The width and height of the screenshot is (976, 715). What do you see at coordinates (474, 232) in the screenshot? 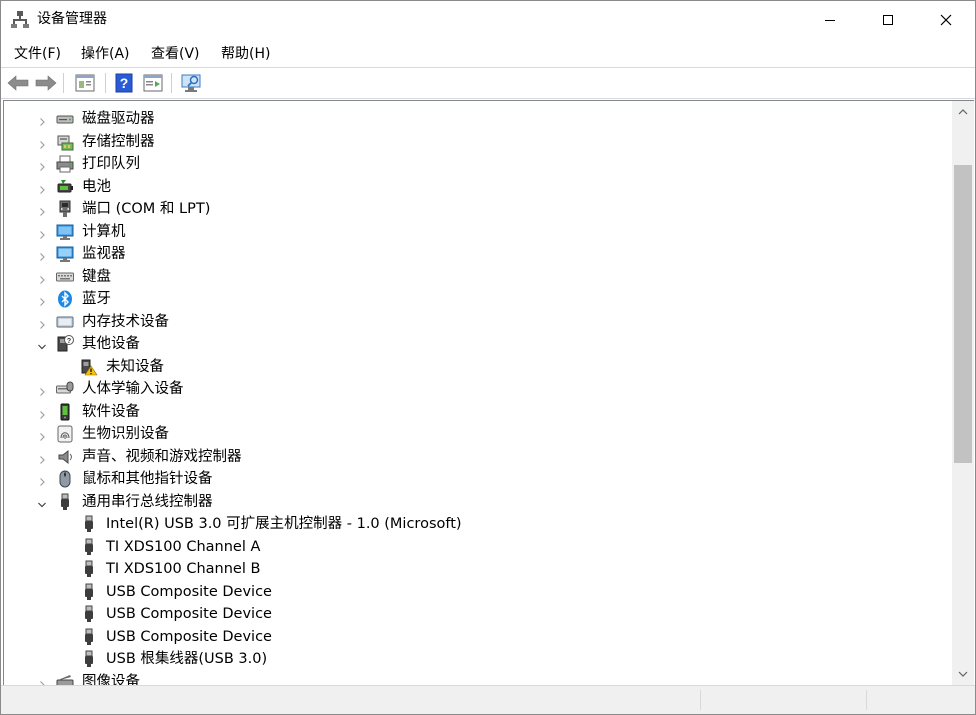
I see `tree-category-row: 计算机` at bounding box center [474, 232].